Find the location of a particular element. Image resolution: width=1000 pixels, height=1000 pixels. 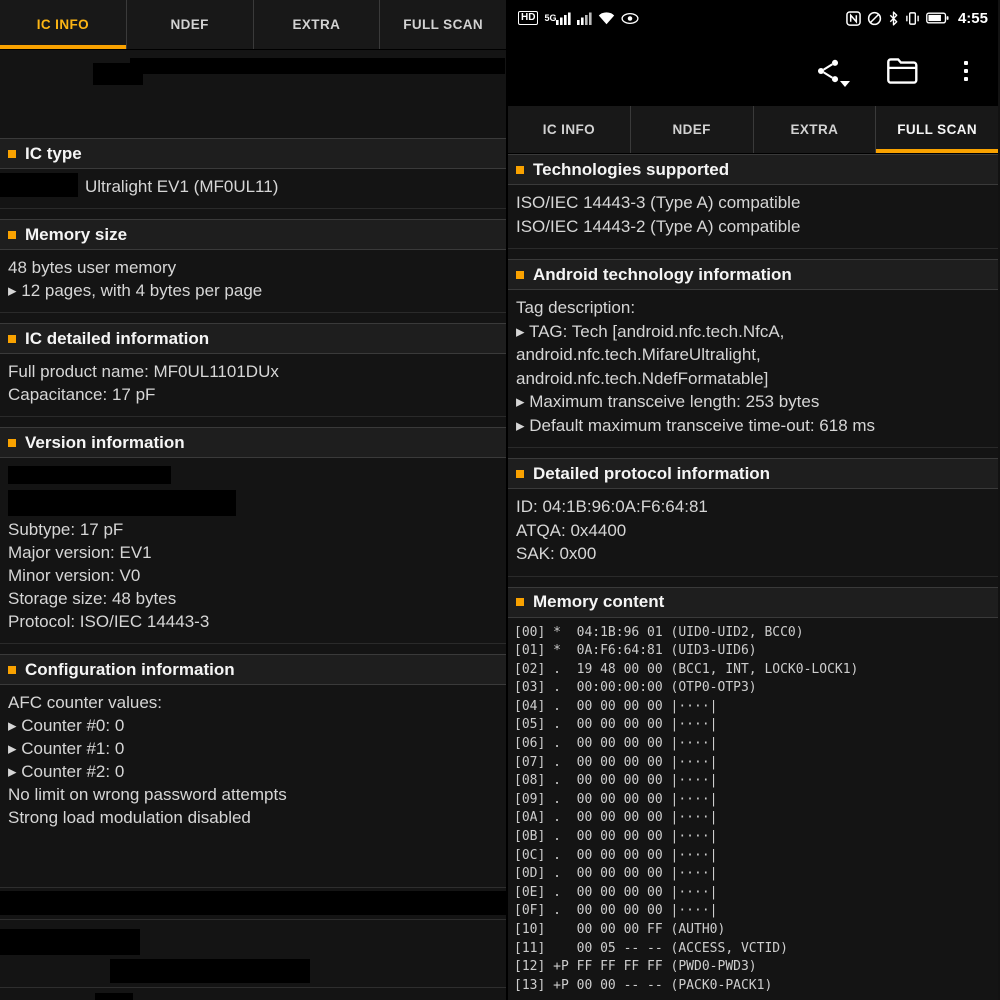

status-right-icons: 4:55 is located at coordinates (917, 18).